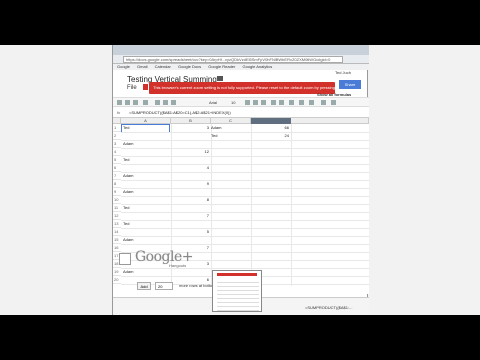 The image size is (480, 360). I want to click on number-format-icon, so click(173, 102).